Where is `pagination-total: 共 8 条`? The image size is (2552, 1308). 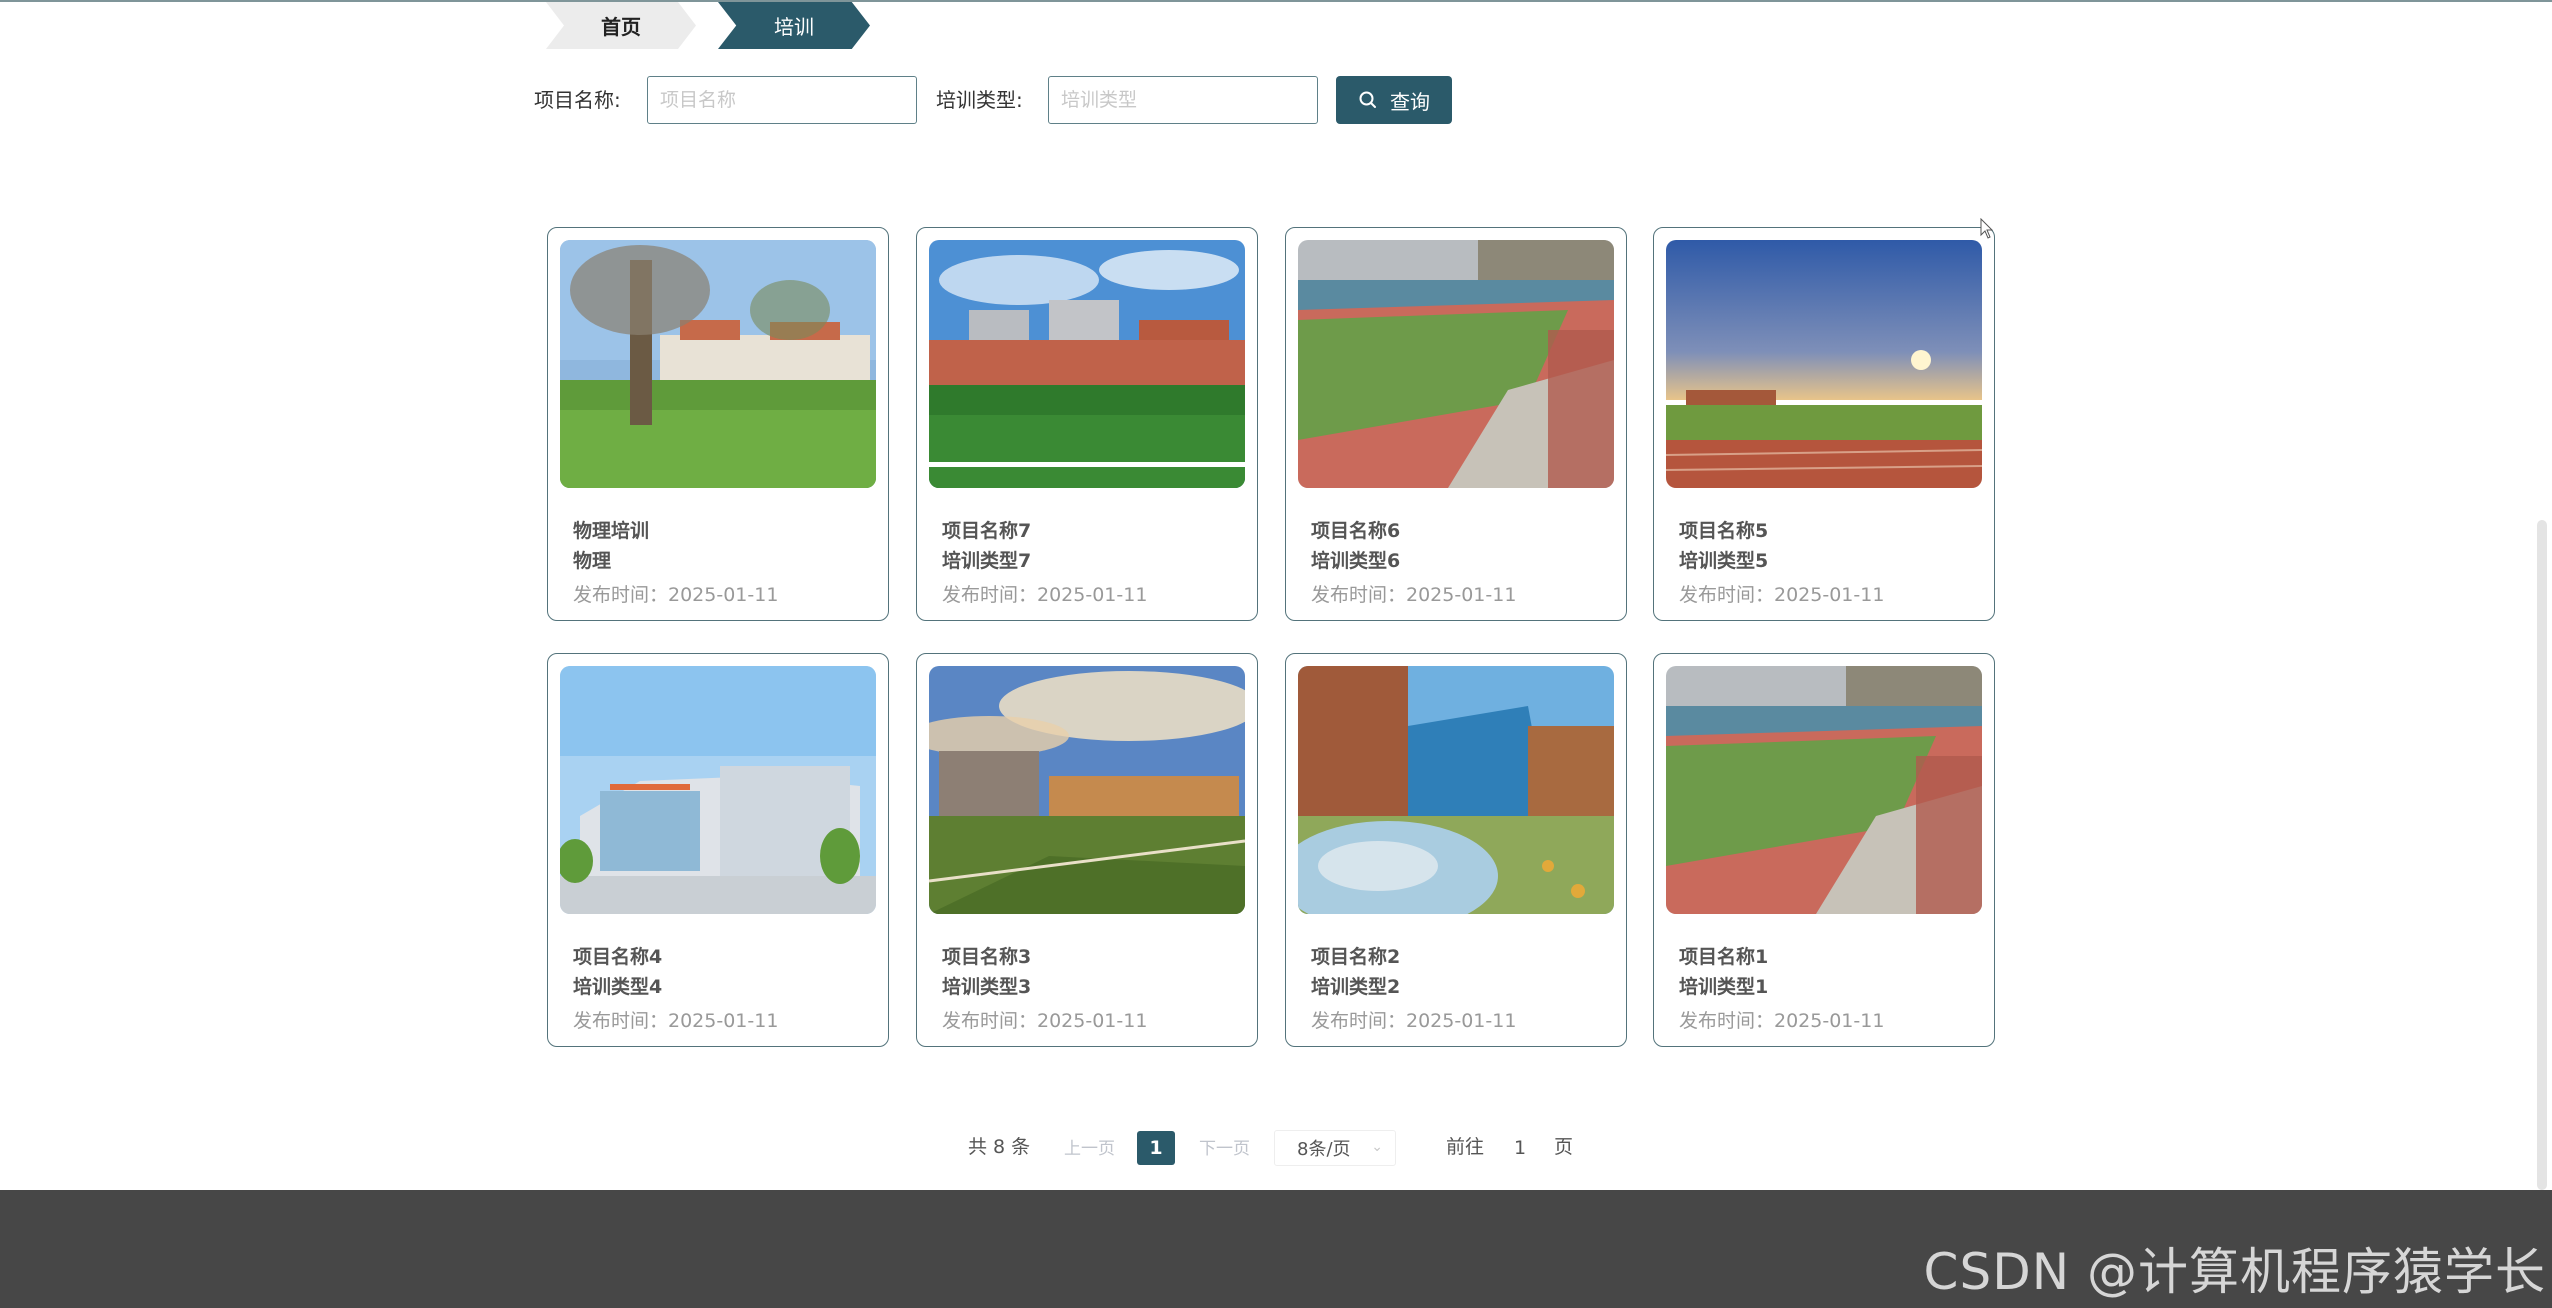
pagination-total: 共 8 条 is located at coordinates (999, 1147).